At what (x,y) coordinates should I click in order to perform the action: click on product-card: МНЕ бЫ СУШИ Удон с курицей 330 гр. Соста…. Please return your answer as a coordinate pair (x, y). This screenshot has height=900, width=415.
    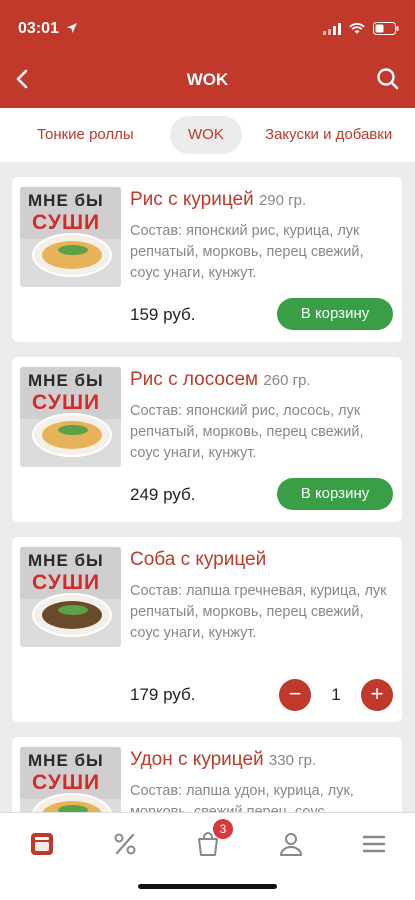
    Looking at the image, I should click on (207, 774).